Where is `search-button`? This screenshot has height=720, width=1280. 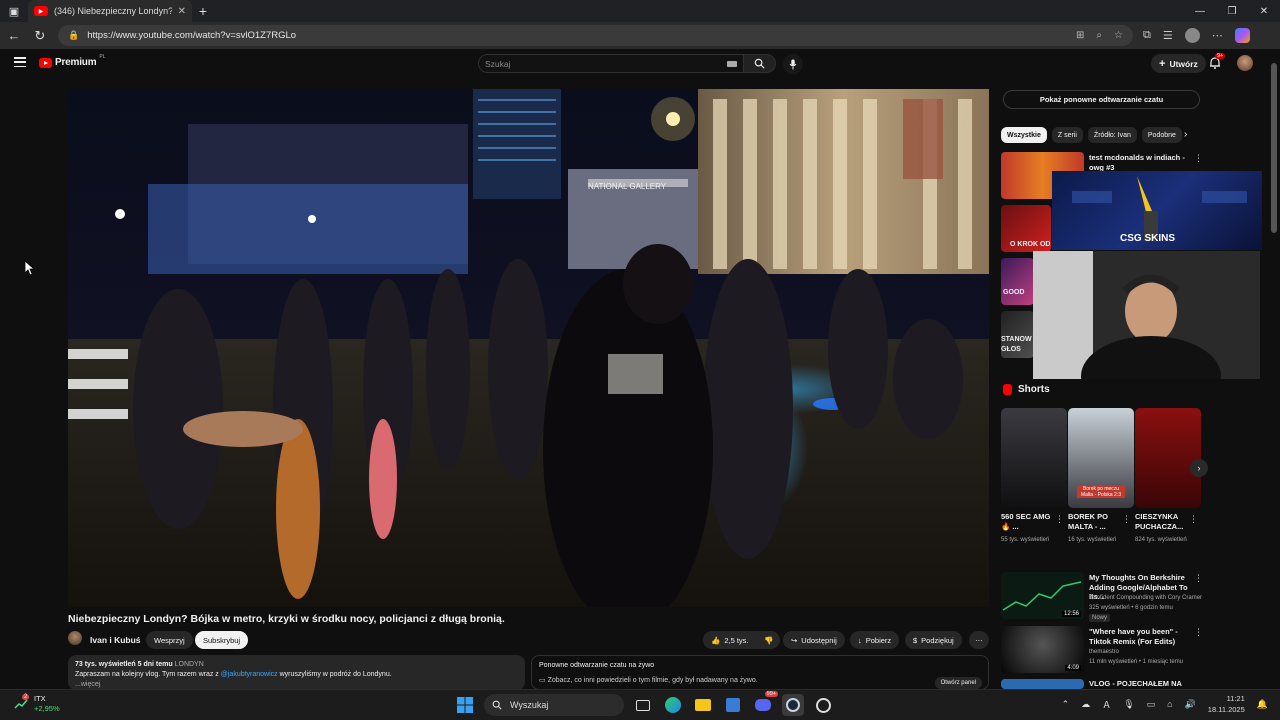 search-button is located at coordinates (760, 63).